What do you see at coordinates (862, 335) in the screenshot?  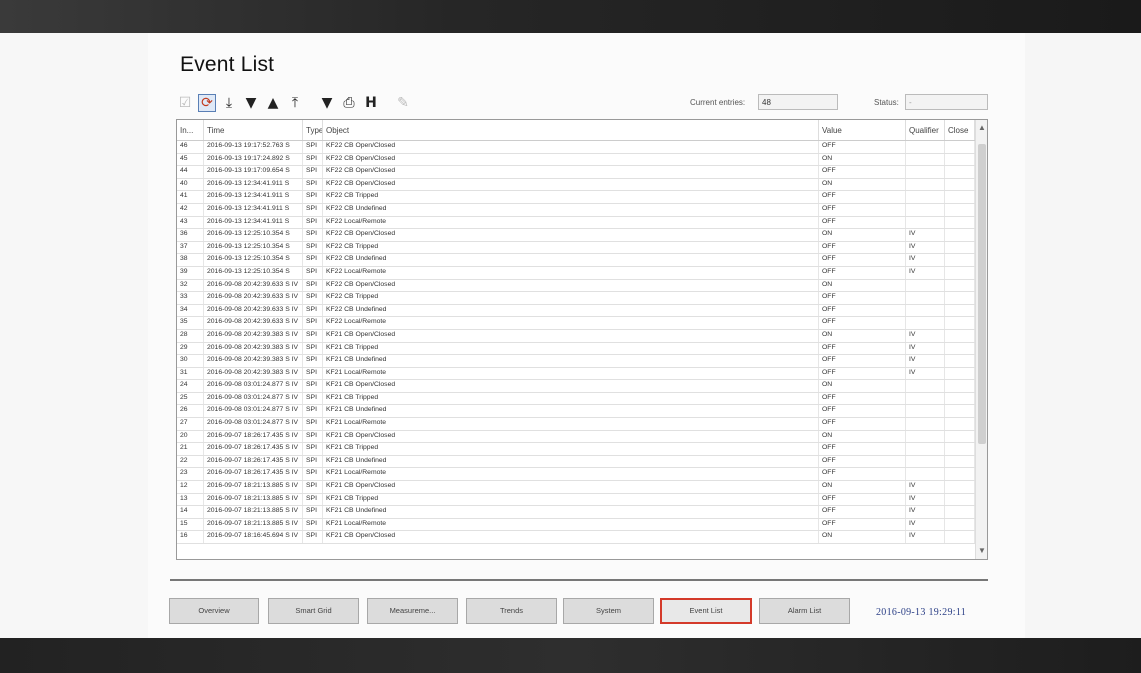 I see `cell-val: ON` at bounding box center [862, 335].